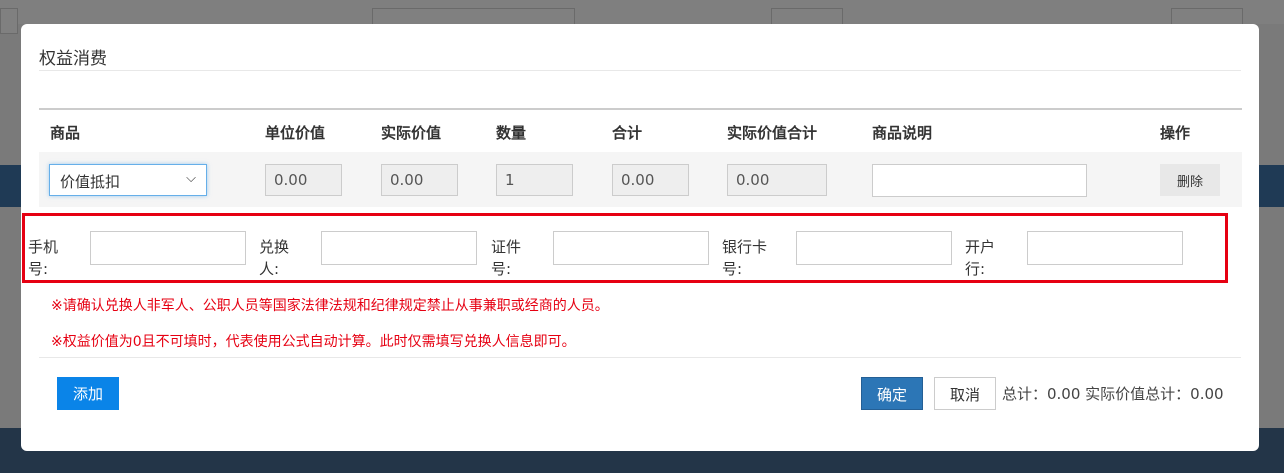  What do you see at coordinates (965, 393) in the screenshot?
I see `cancel-button: 取消` at bounding box center [965, 393].